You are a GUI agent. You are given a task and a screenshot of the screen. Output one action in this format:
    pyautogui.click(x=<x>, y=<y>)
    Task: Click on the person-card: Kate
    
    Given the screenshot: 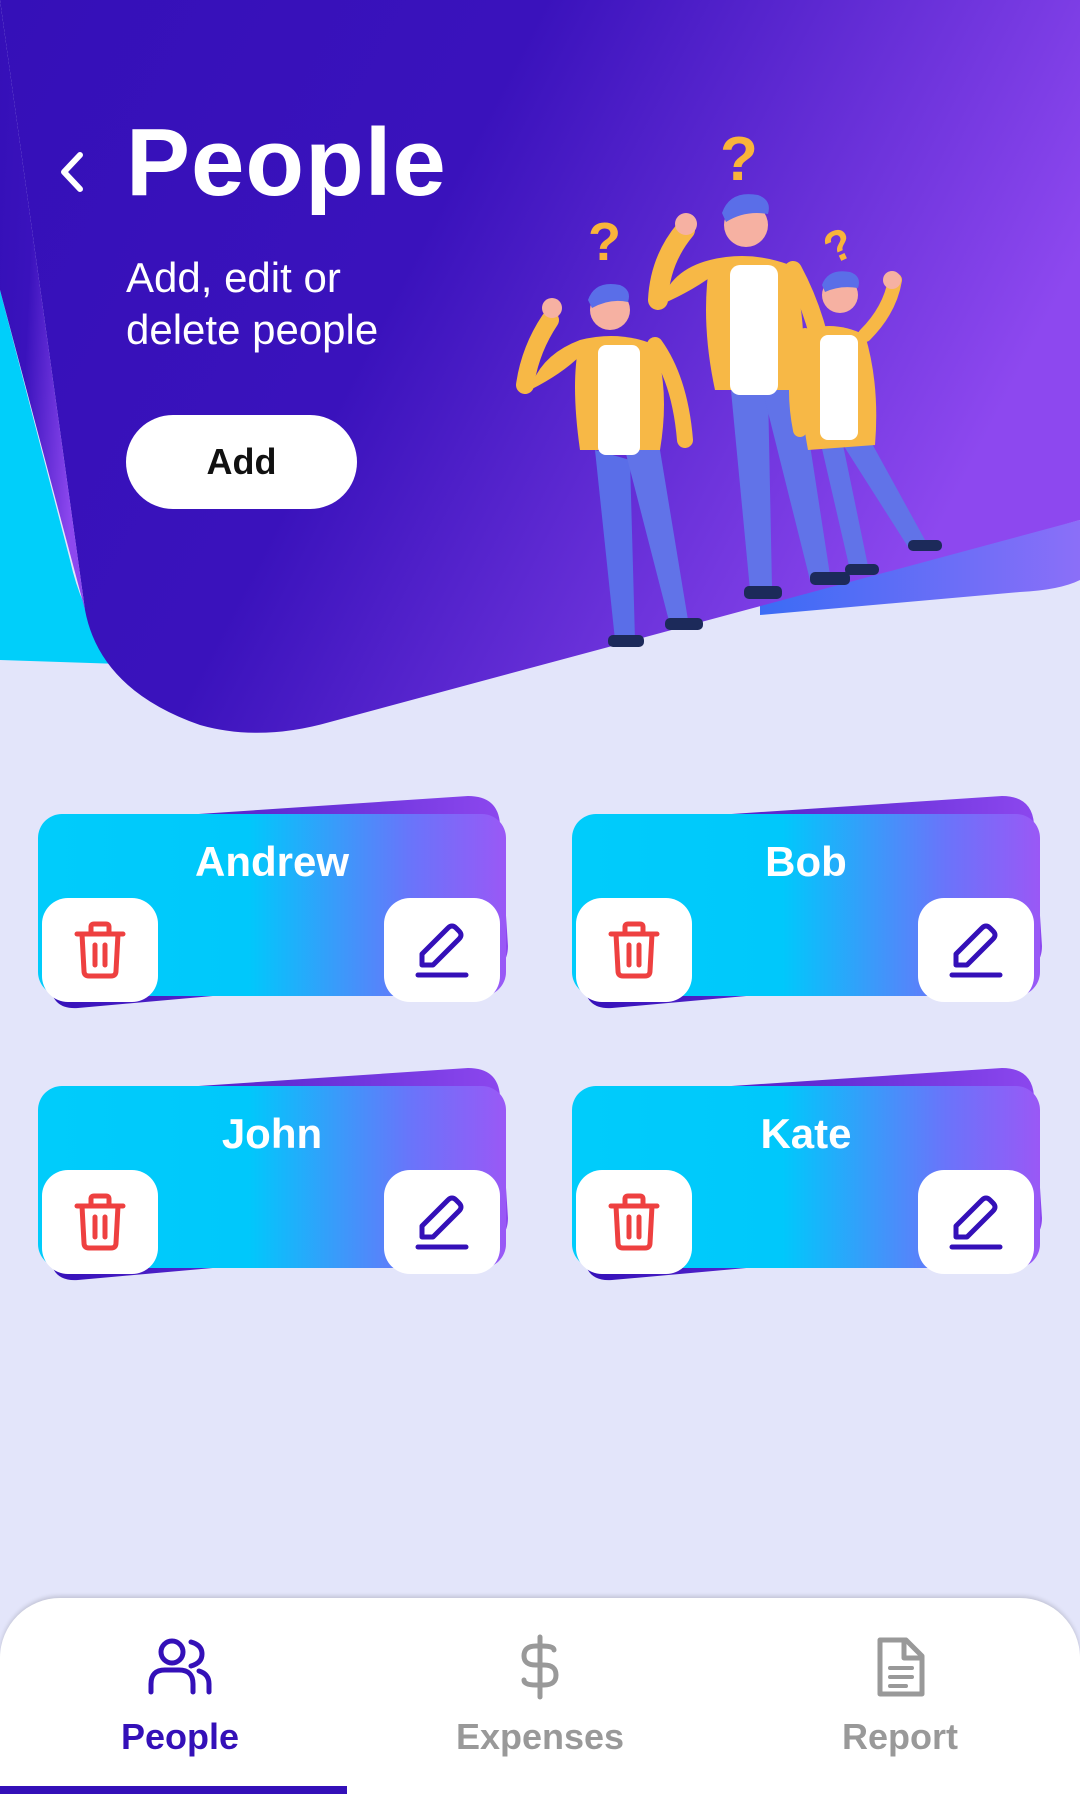 What is the action you would take?
    pyautogui.click(x=807, y=1183)
    